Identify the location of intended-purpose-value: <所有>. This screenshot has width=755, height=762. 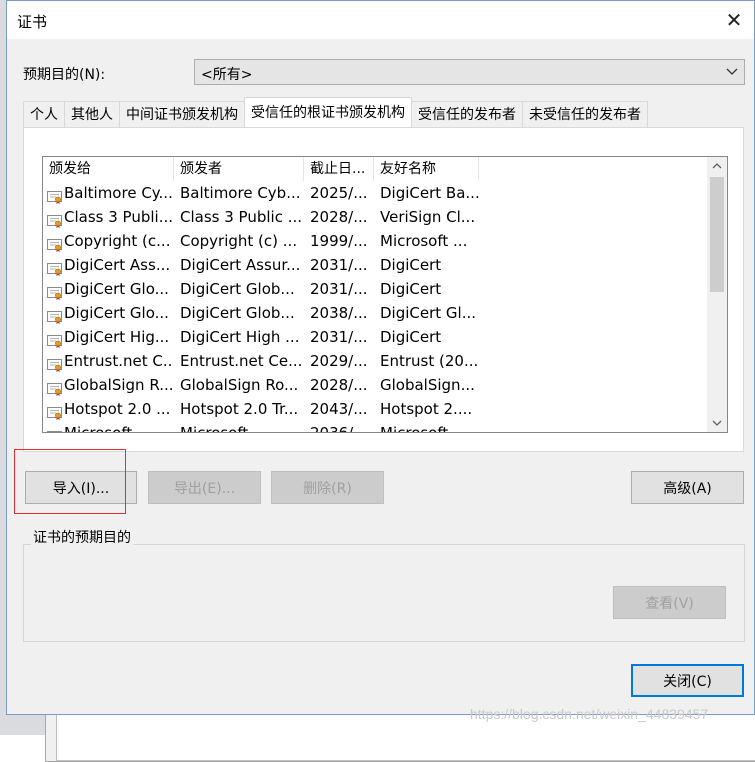
(227, 75).